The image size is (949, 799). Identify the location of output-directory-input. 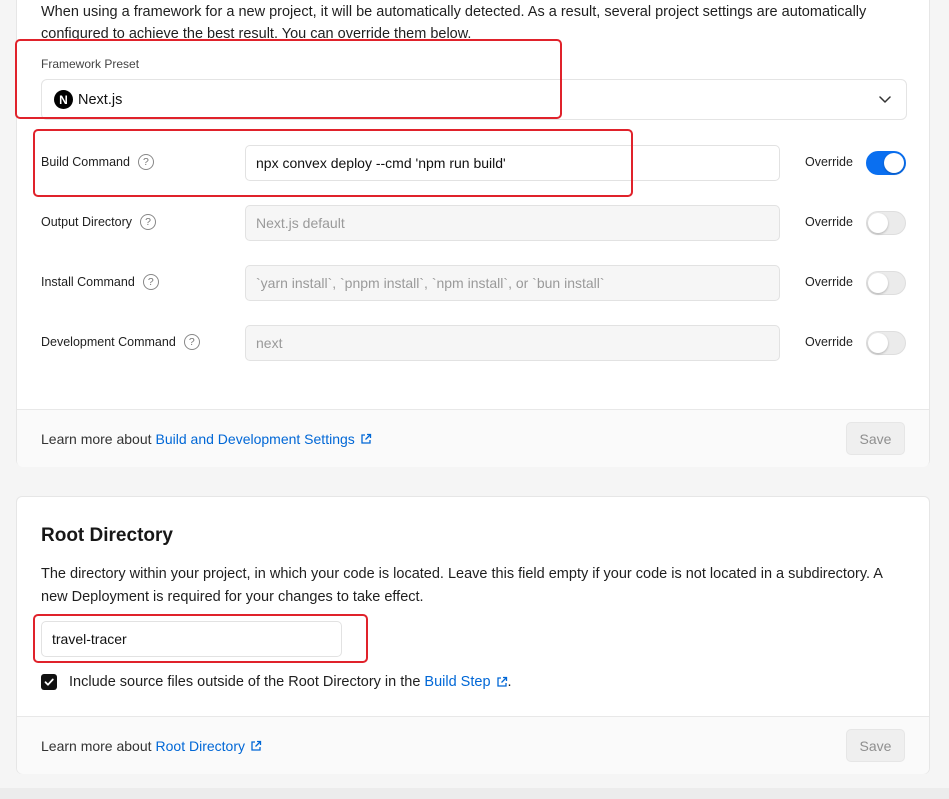
(512, 223).